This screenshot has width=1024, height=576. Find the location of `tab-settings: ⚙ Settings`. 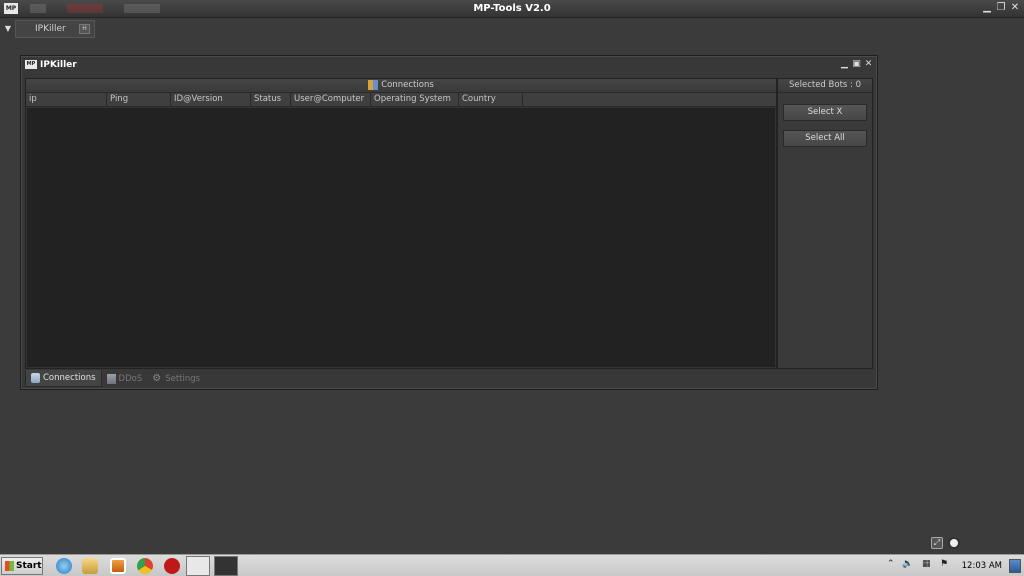

tab-settings: ⚙ Settings is located at coordinates (176, 378).